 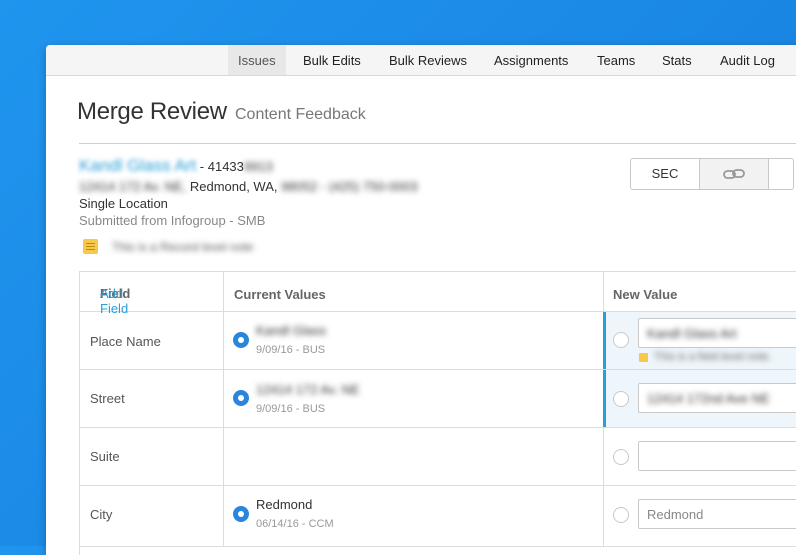 What do you see at coordinates (137, 165) in the screenshot?
I see `business-name-link: Kandl Glass Art` at bounding box center [137, 165].